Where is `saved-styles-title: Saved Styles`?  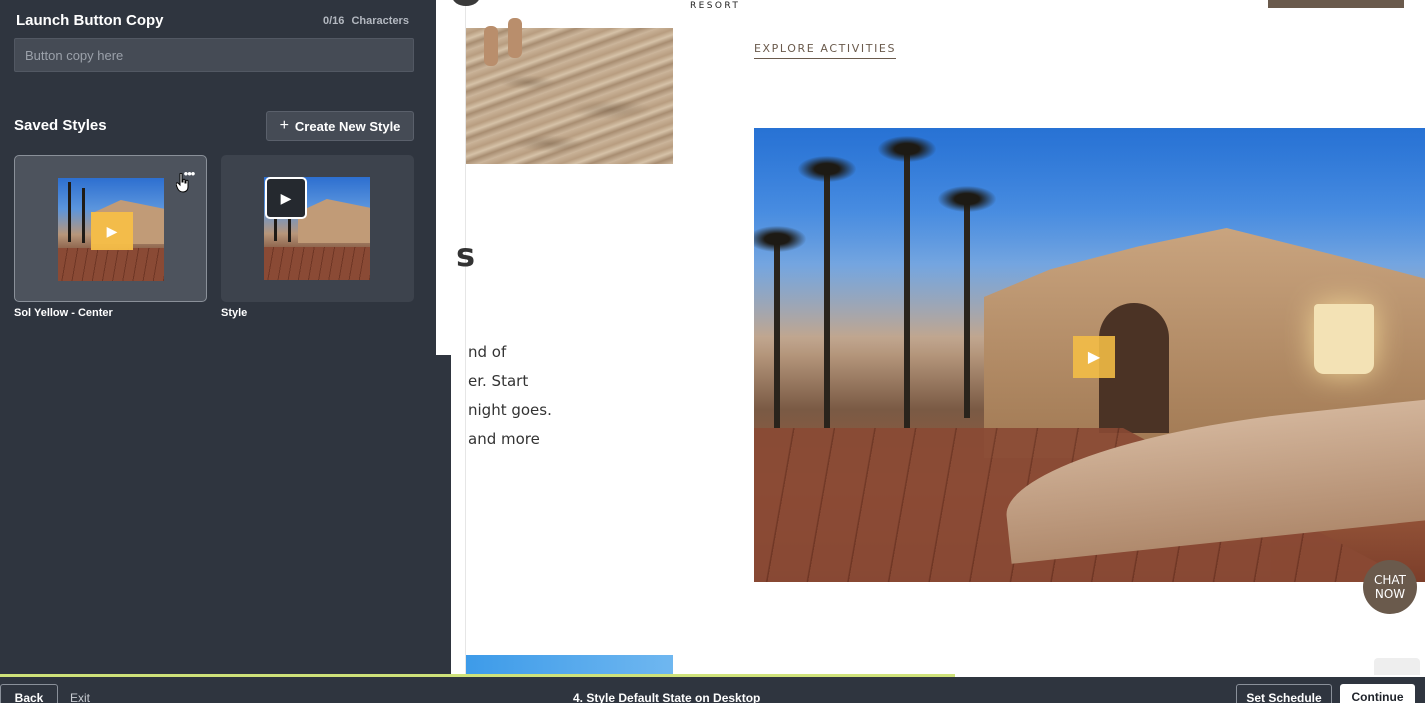 saved-styles-title: Saved Styles is located at coordinates (60, 125).